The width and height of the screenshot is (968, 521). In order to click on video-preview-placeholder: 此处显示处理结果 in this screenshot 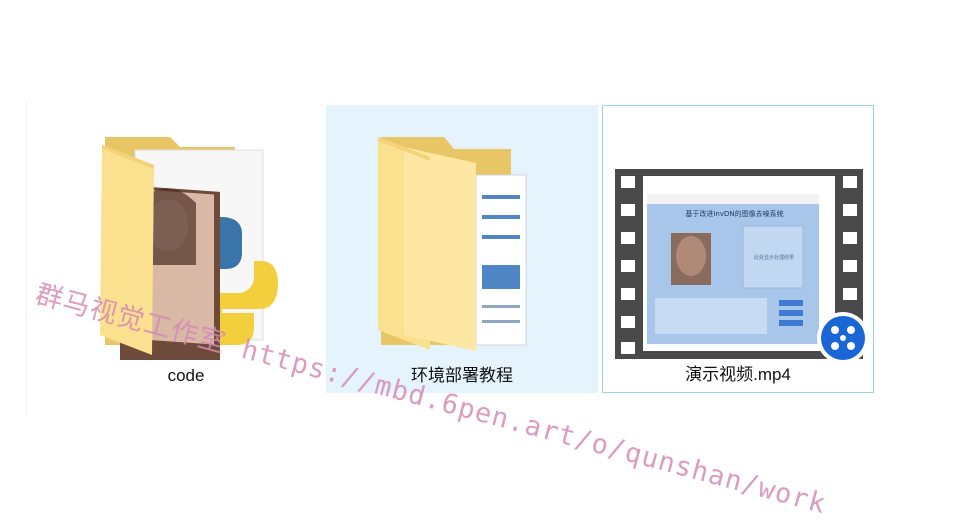, I will do `click(773, 258)`.